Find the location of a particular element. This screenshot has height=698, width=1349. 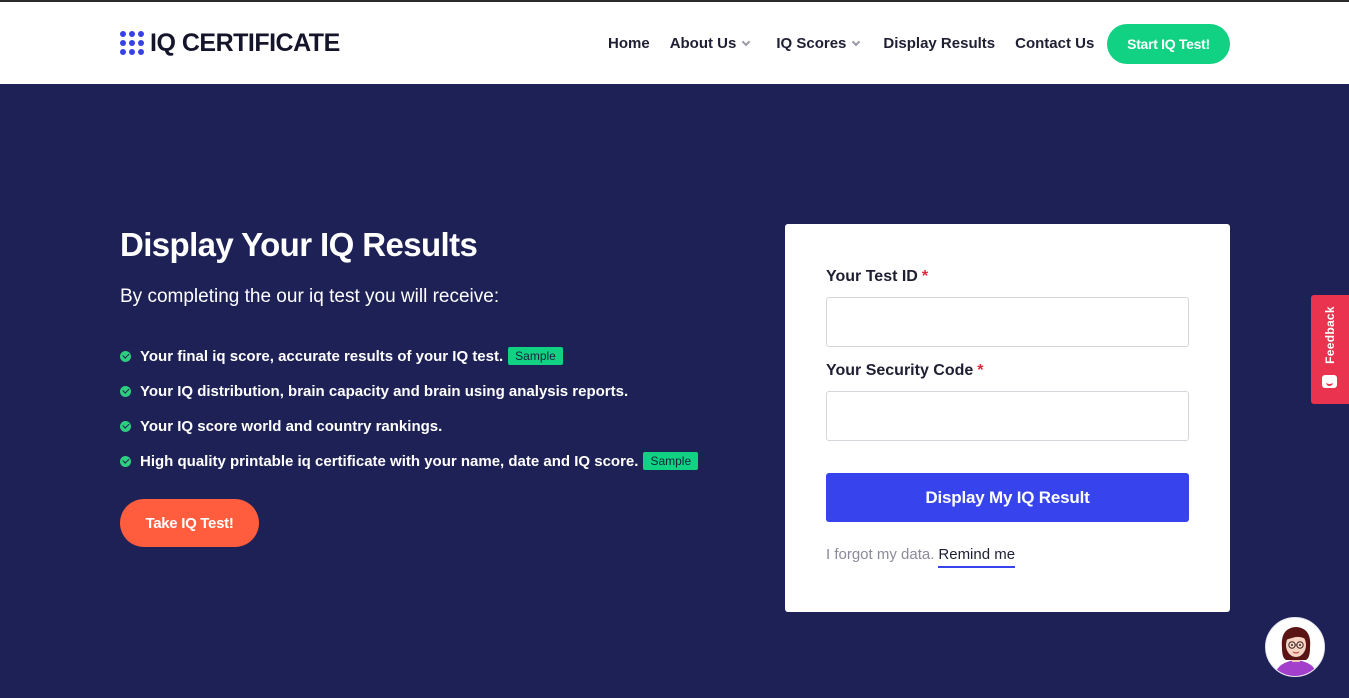

avatar-icon is located at coordinates (1295, 647).